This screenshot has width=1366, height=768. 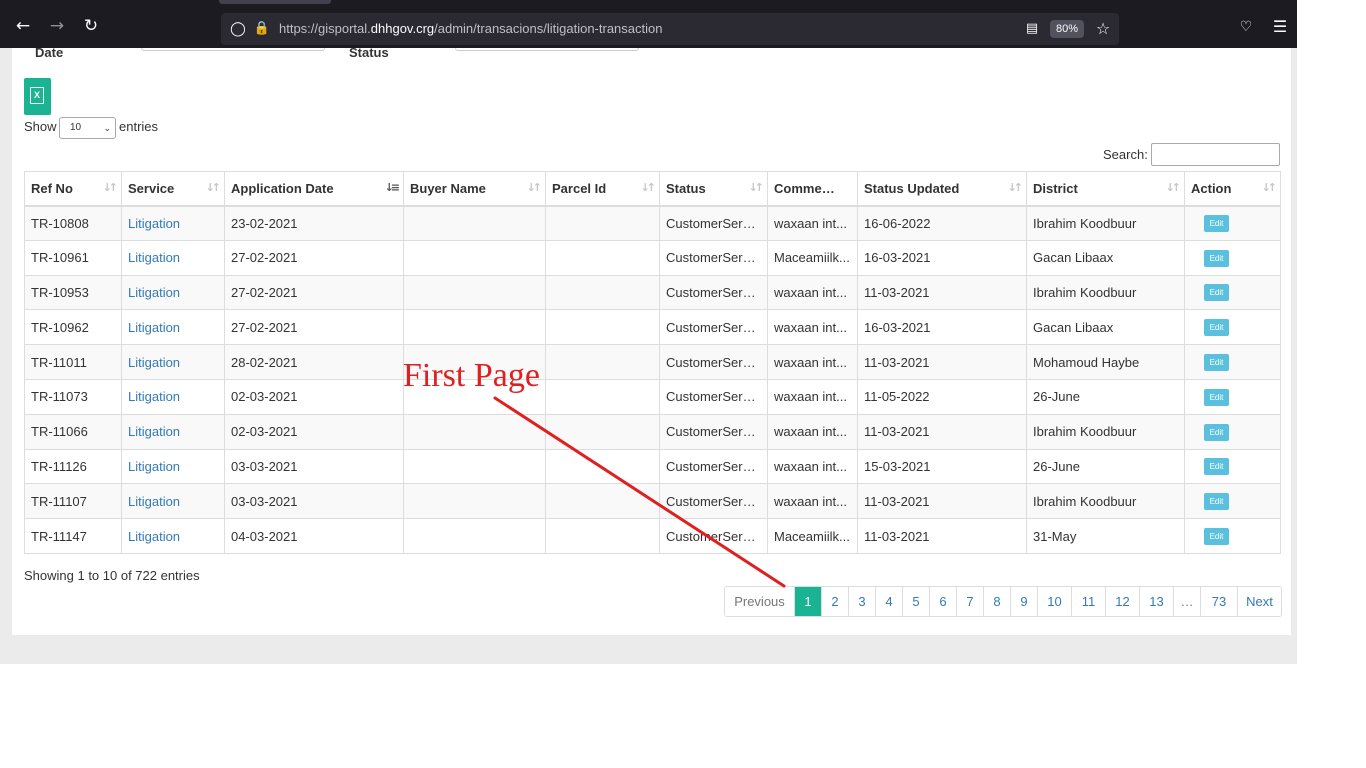 What do you see at coordinates (238, 29) in the screenshot?
I see `shield-icon: ◯` at bounding box center [238, 29].